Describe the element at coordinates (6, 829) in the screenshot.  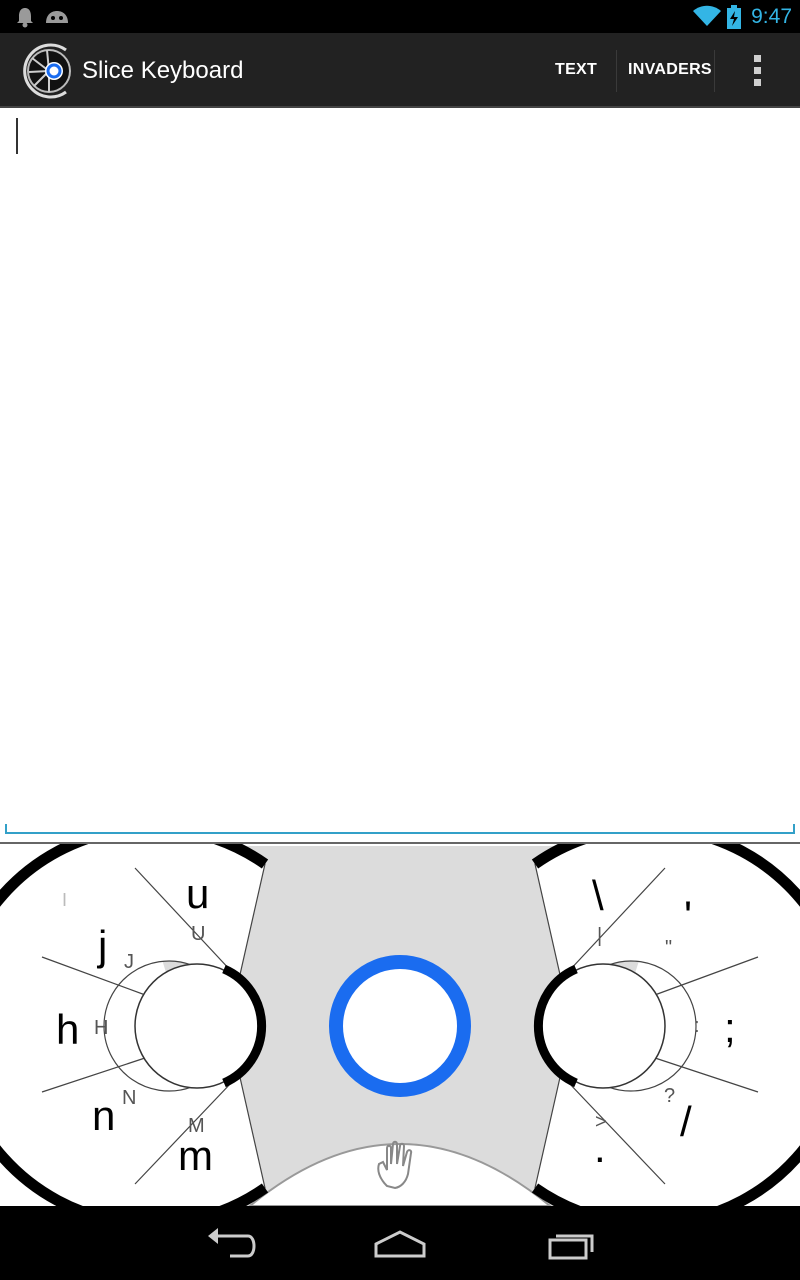
I see `editor-underline-left-tick` at that location.